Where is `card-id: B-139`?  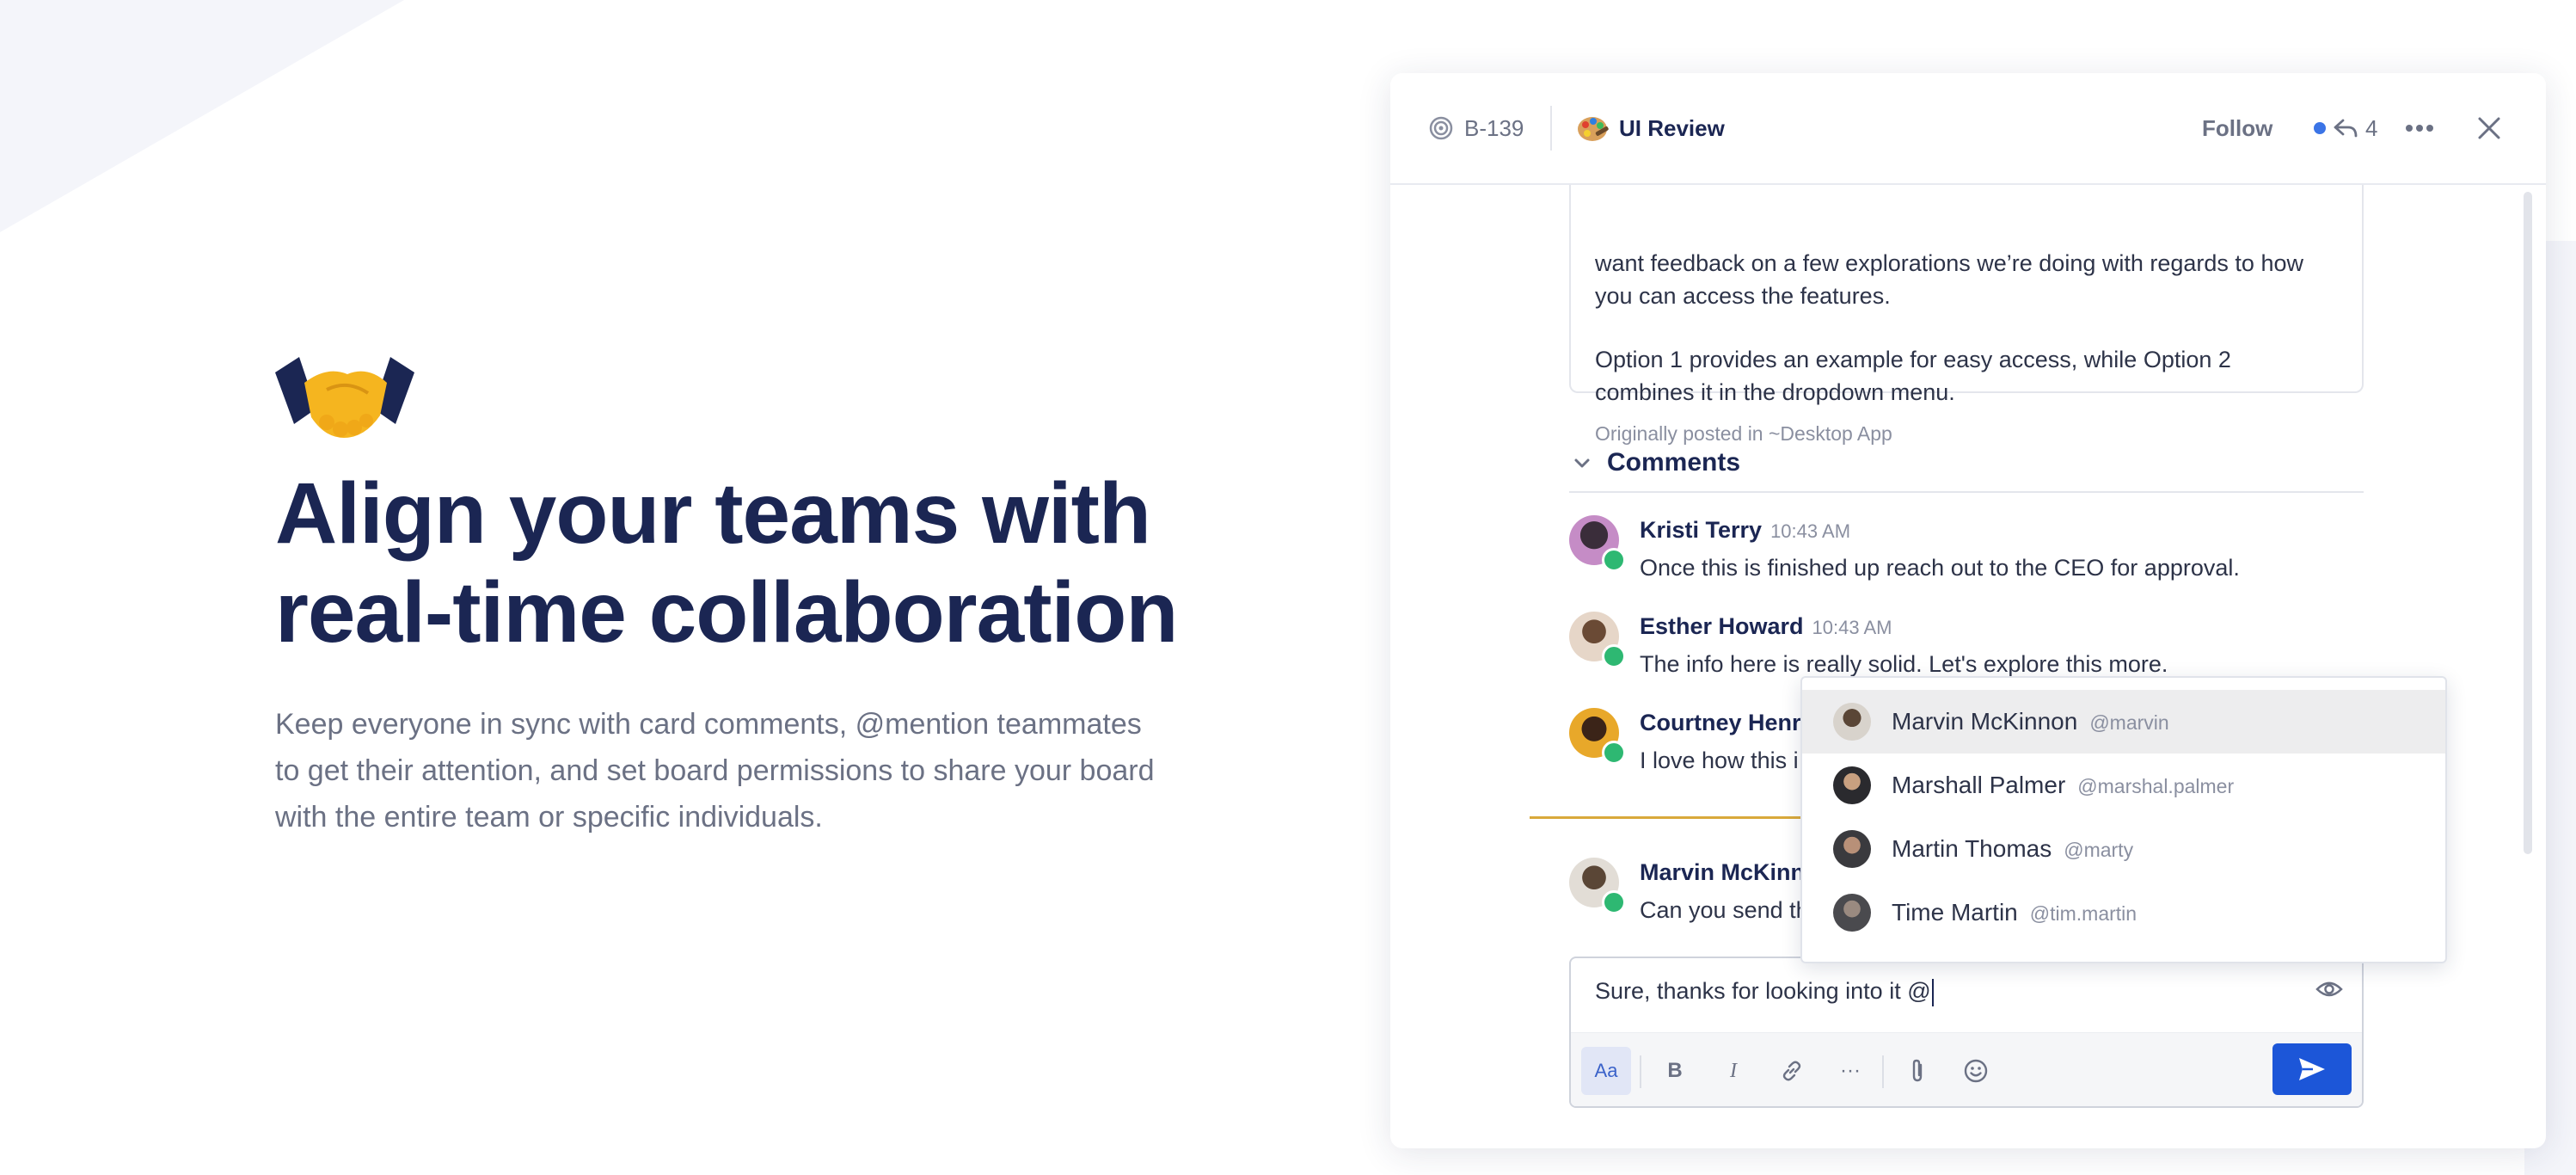 card-id: B-139 is located at coordinates (1476, 128).